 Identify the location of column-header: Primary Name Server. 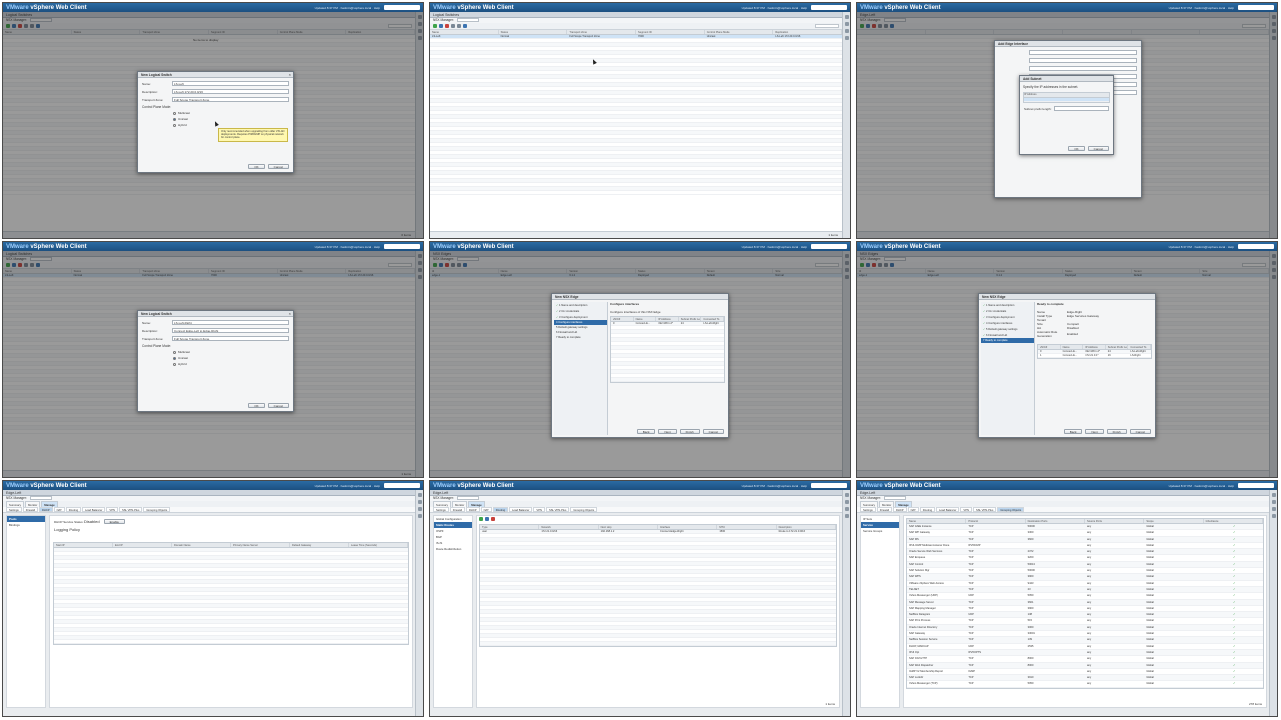
(260, 545).